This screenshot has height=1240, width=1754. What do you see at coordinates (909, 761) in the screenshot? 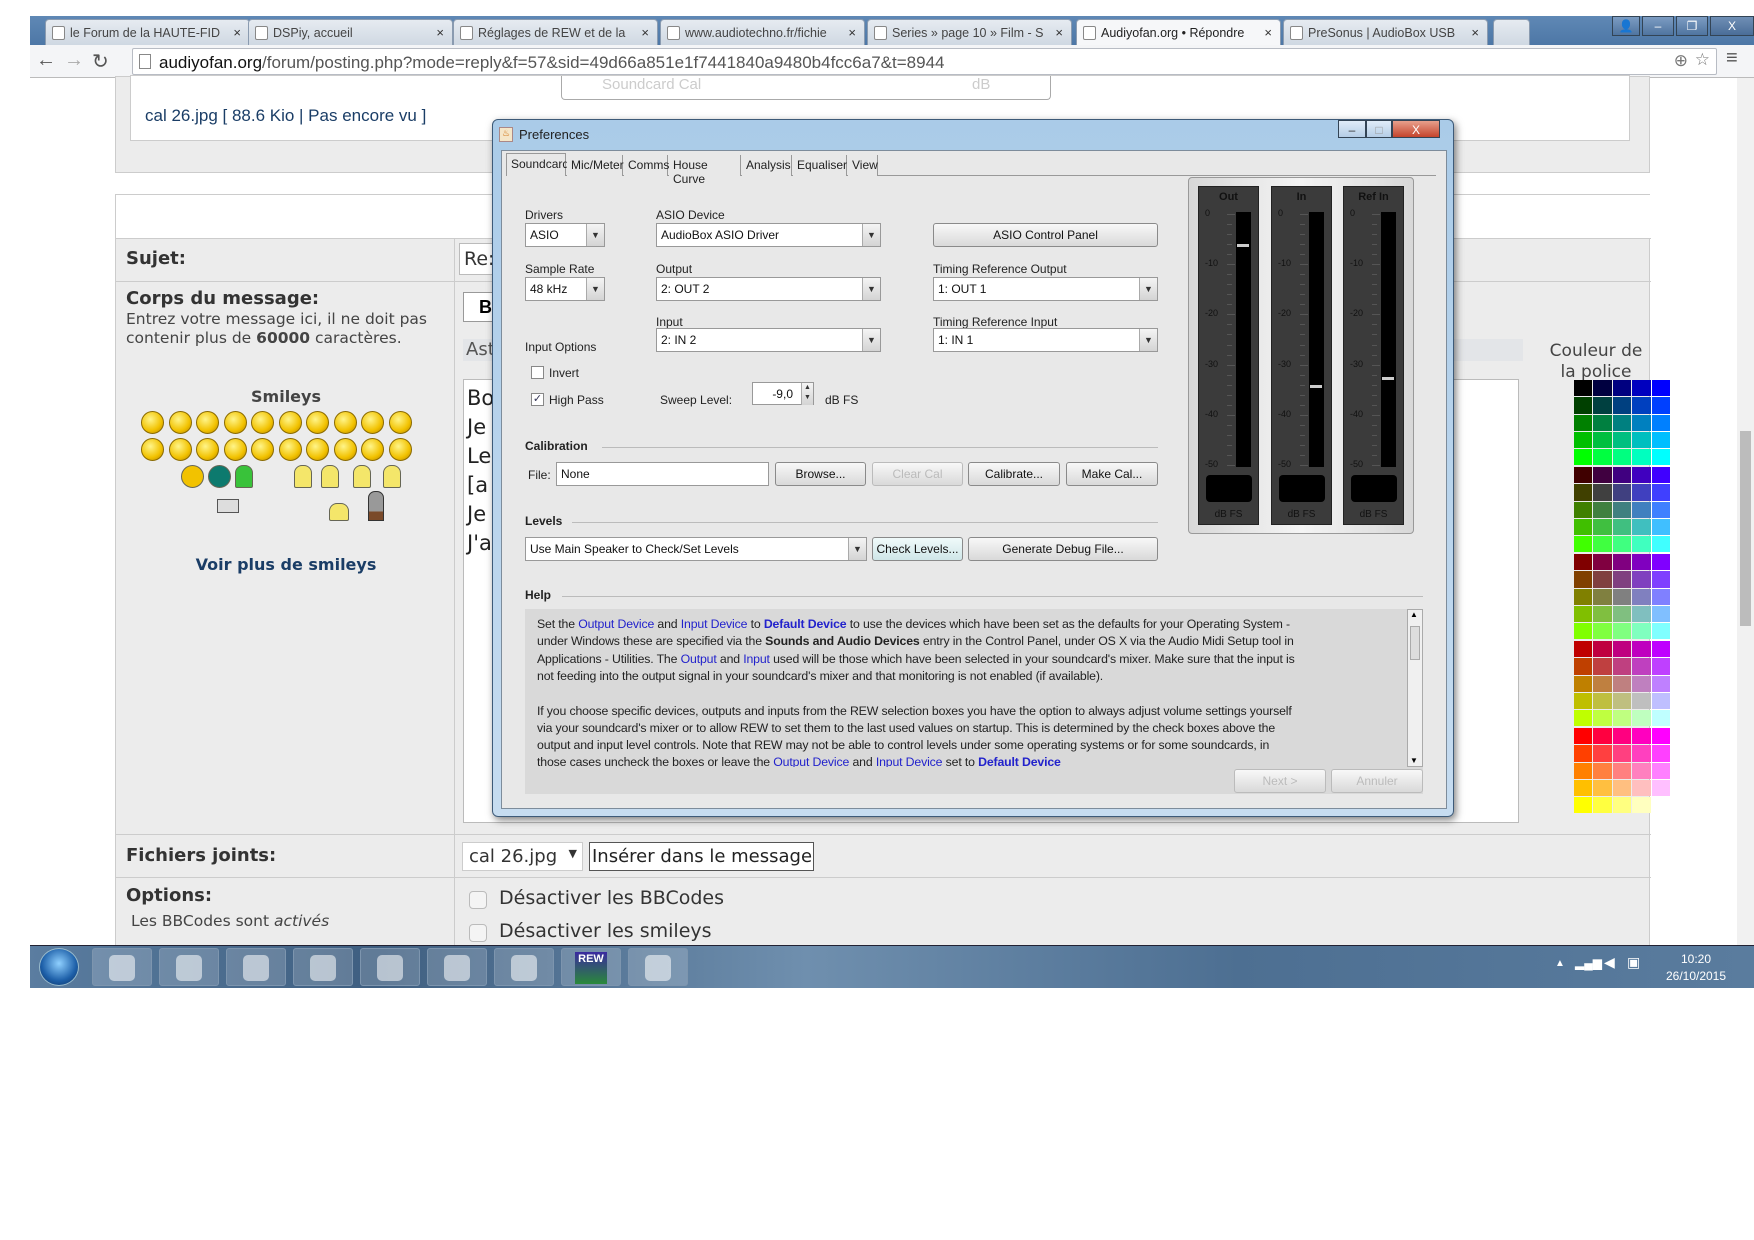
I see `help-link: Input Device` at bounding box center [909, 761].